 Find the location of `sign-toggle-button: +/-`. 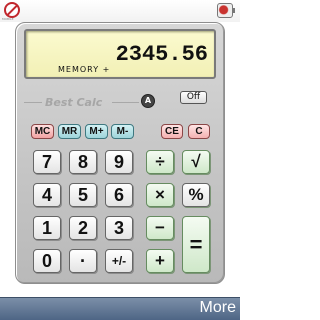

sign-toggle-button: +/- is located at coordinates (119, 261).